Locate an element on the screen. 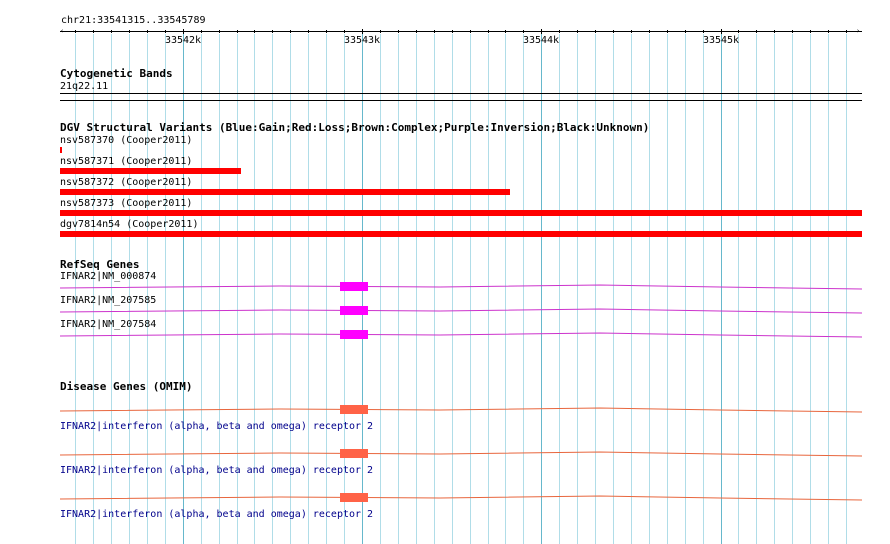 Image resolution: width=890 pixels, height=544 pixels. locus-label: chr21:33541315..33545789 is located at coordinates (133, 20).